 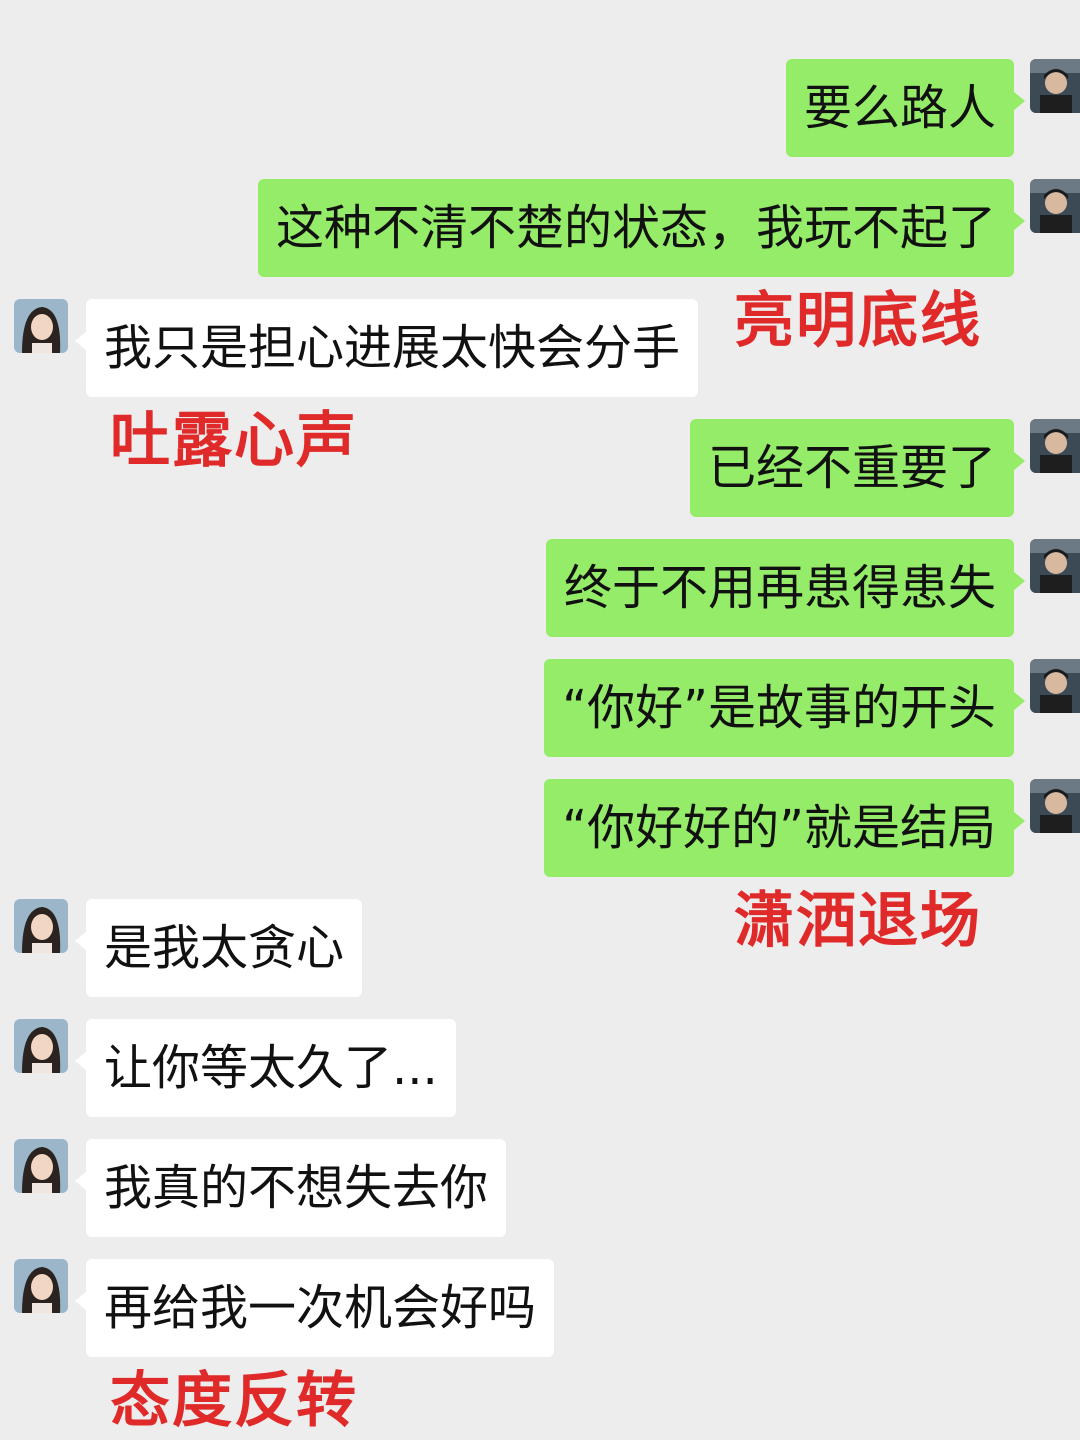 What do you see at coordinates (784, 828) in the screenshot?
I see `sent-message-bubble: “你好好的”就是结局` at bounding box center [784, 828].